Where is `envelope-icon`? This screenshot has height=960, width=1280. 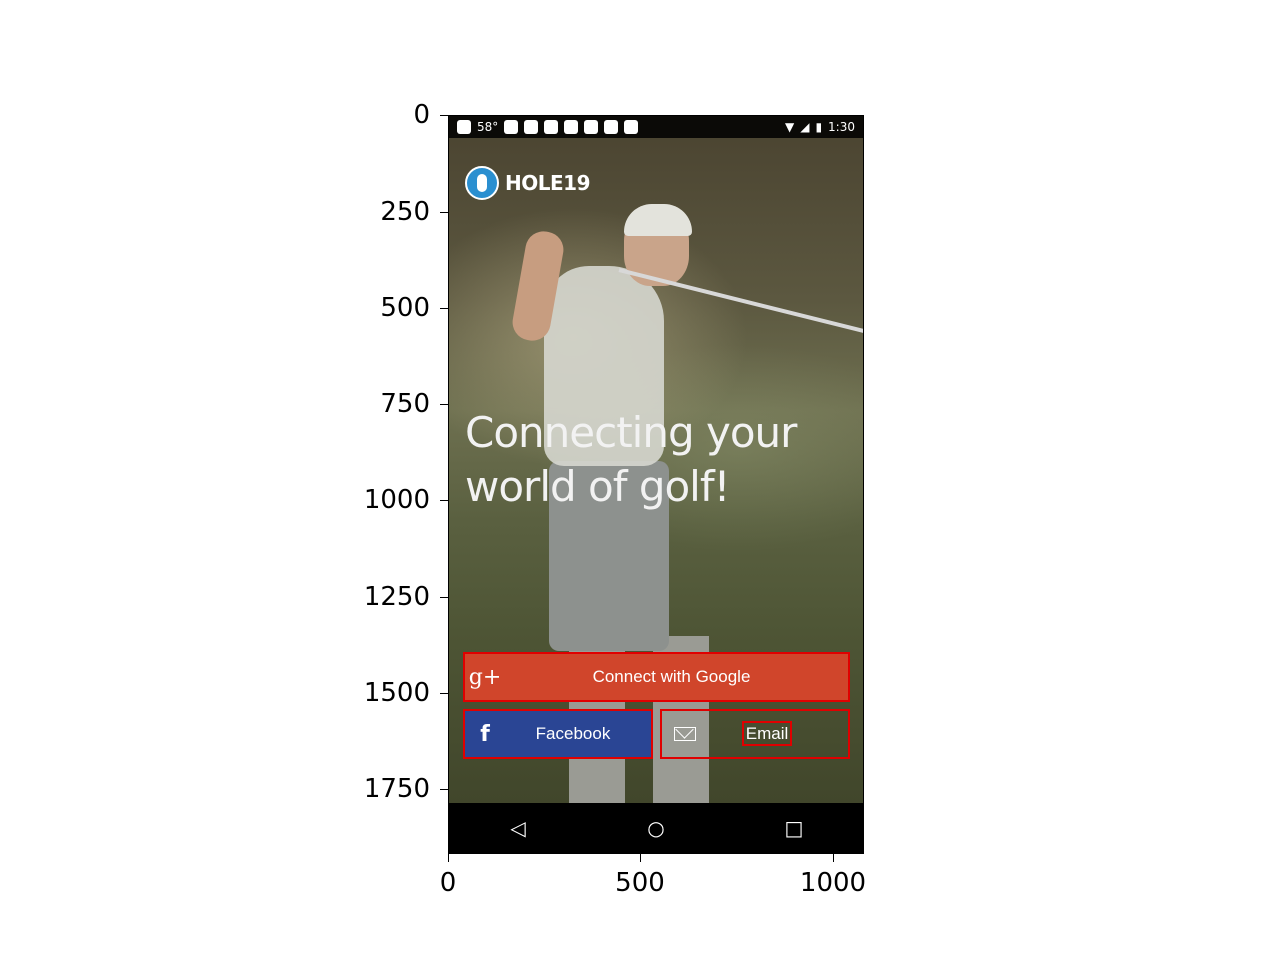
envelope-icon is located at coordinates (685, 734).